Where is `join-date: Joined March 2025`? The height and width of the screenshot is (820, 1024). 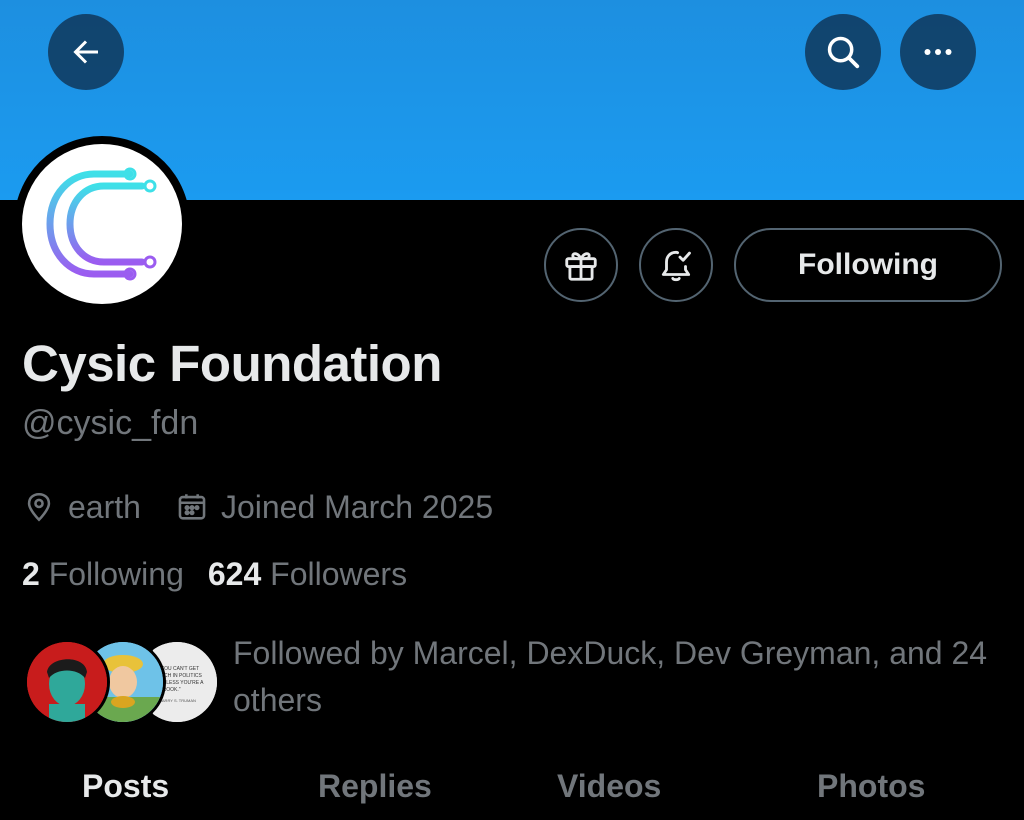
join-date: Joined March 2025 is located at coordinates (334, 507).